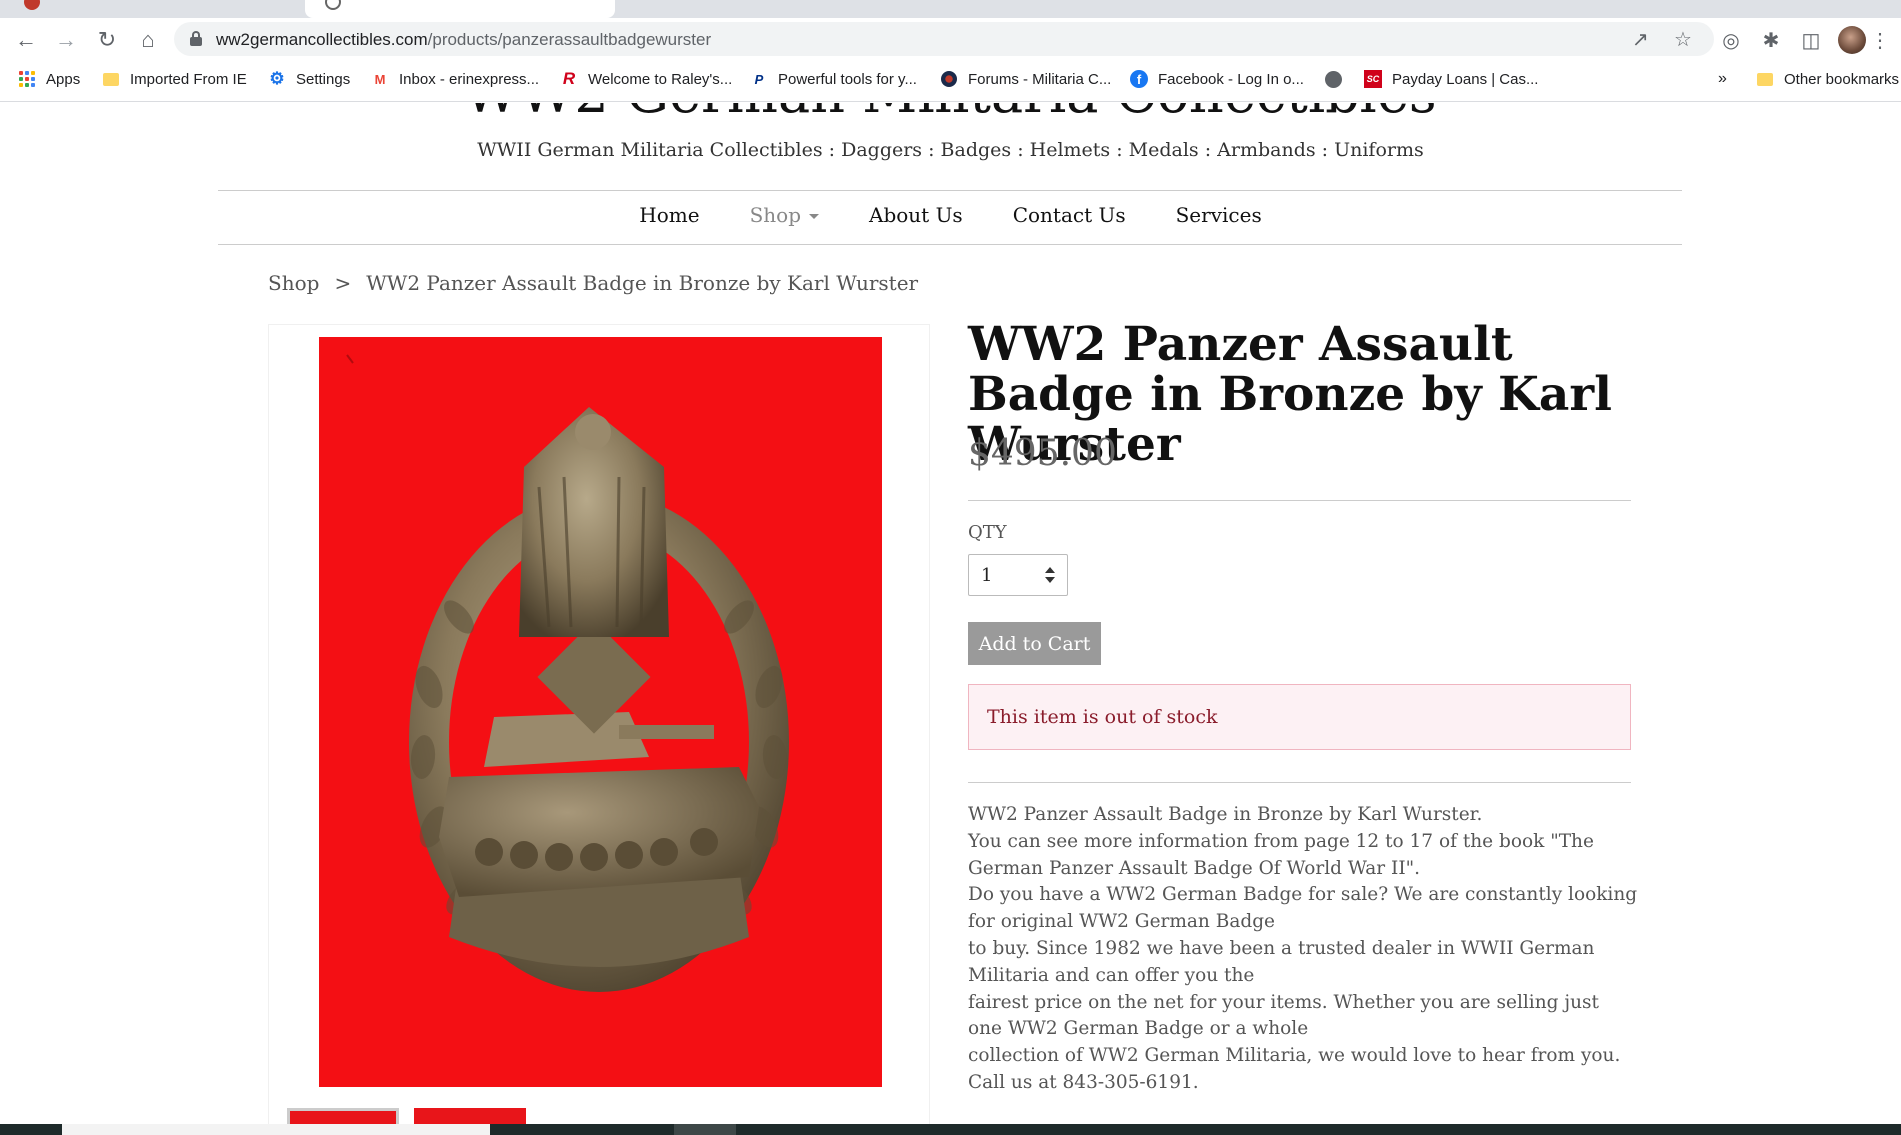 The width and height of the screenshot is (1901, 1135). I want to click on quantity-stepper, so click(1018, 575).